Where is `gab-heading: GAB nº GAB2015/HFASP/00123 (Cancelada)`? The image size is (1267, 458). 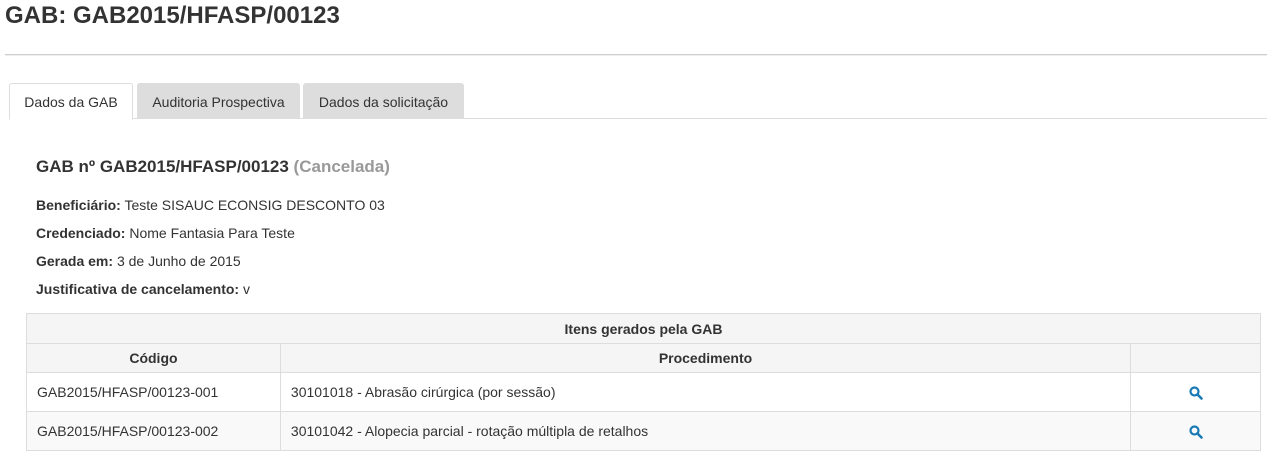 gab-heading: GAB nº GAB2015/HFASP/00123 (Cancelada) is located at coordinates (213, 167).